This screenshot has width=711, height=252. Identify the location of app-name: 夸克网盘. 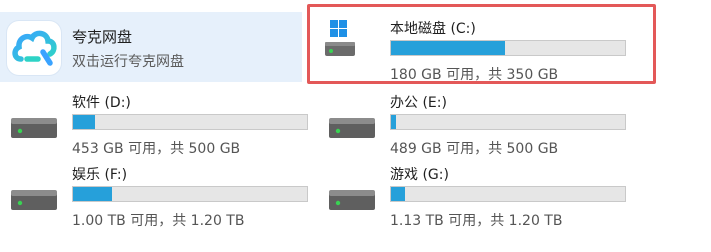
(102, 37).